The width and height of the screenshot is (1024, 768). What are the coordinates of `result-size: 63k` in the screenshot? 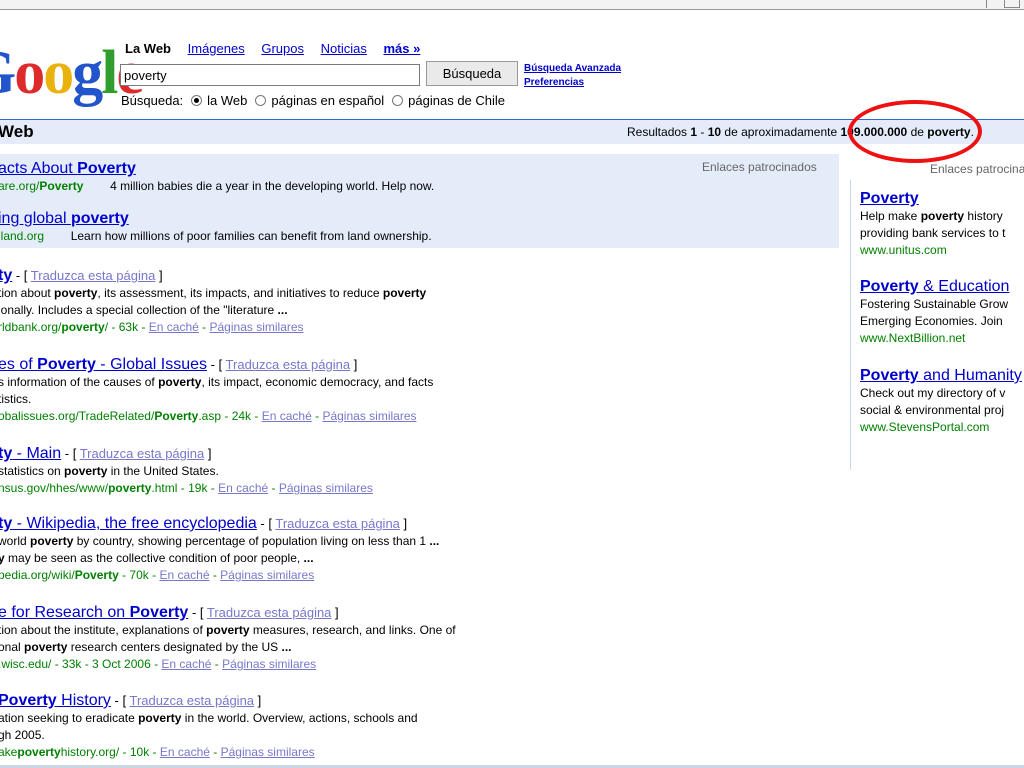 It's located at (128, 327).